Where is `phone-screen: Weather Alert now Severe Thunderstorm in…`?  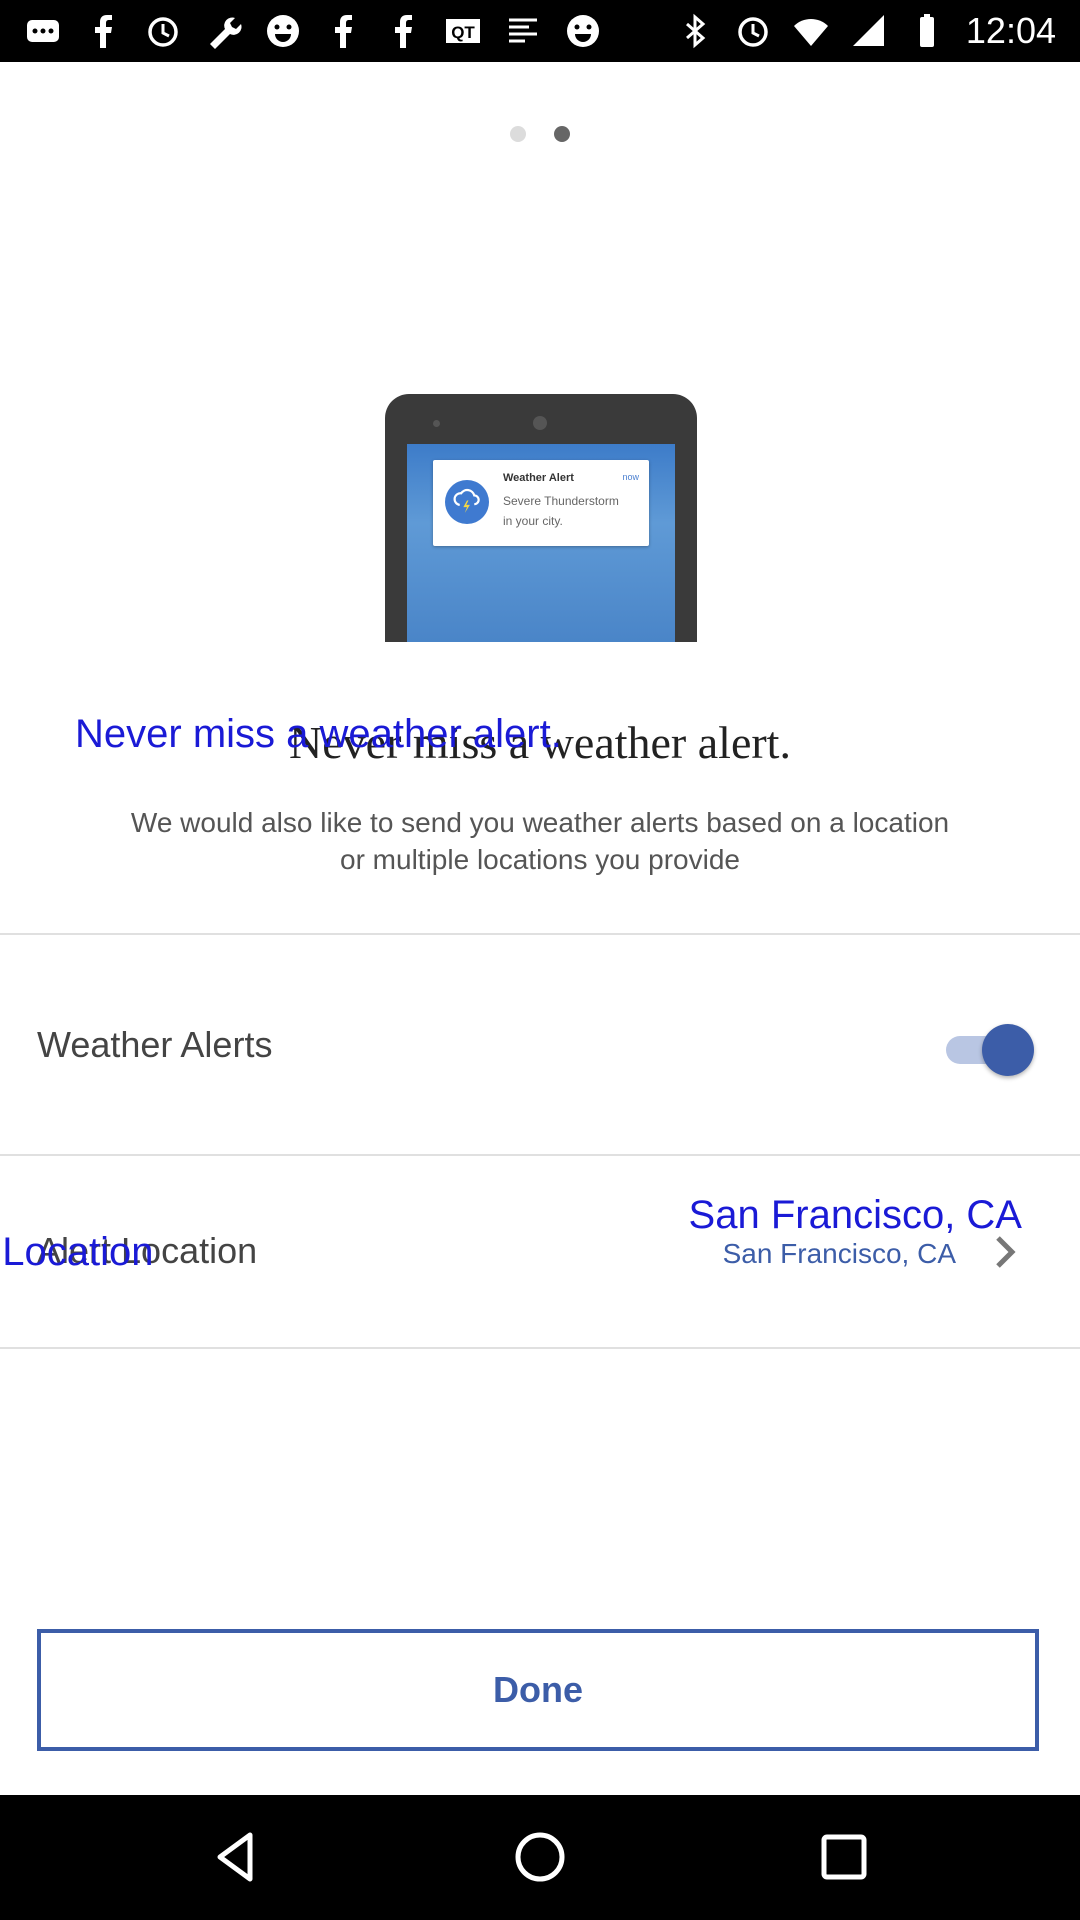
phone-screen: Weather Alert now Severe Thunderstorm in… is located at coordinates (541, 543).